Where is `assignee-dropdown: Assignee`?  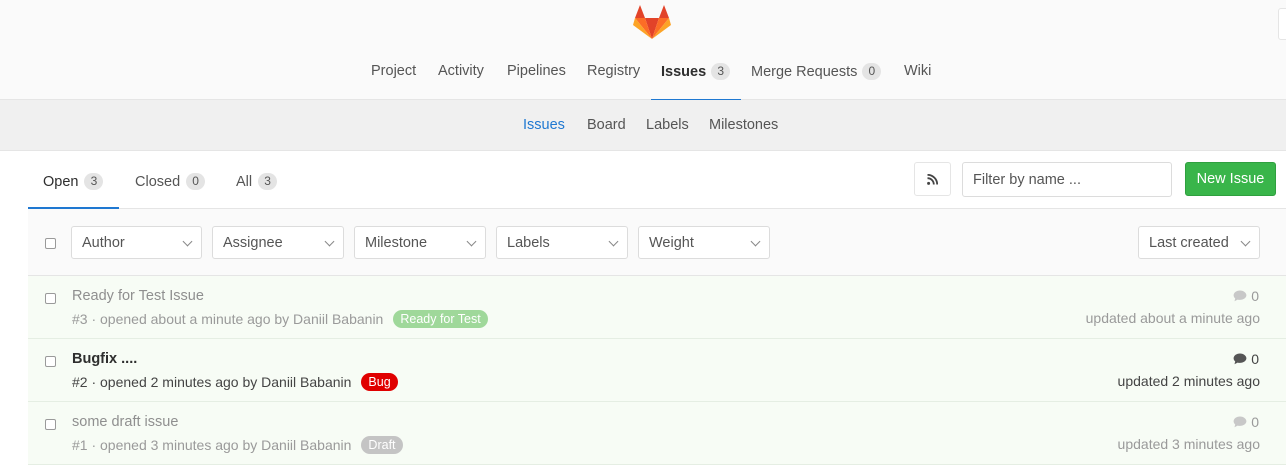 assignee-dropdown: Assignee is located at coordinates (278, 242).